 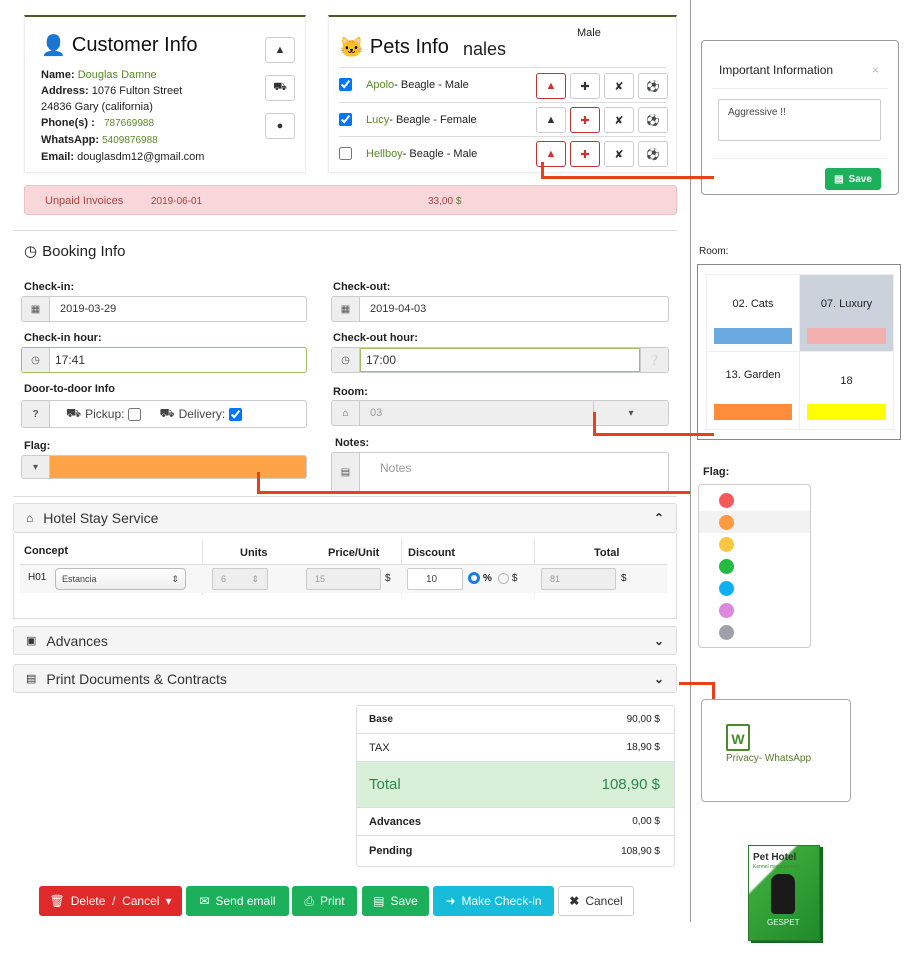 What do you see at coordinates (255, 579) in the screenshot?
I see `spinner-icon: ⇕` at bounding box center [255, 579].